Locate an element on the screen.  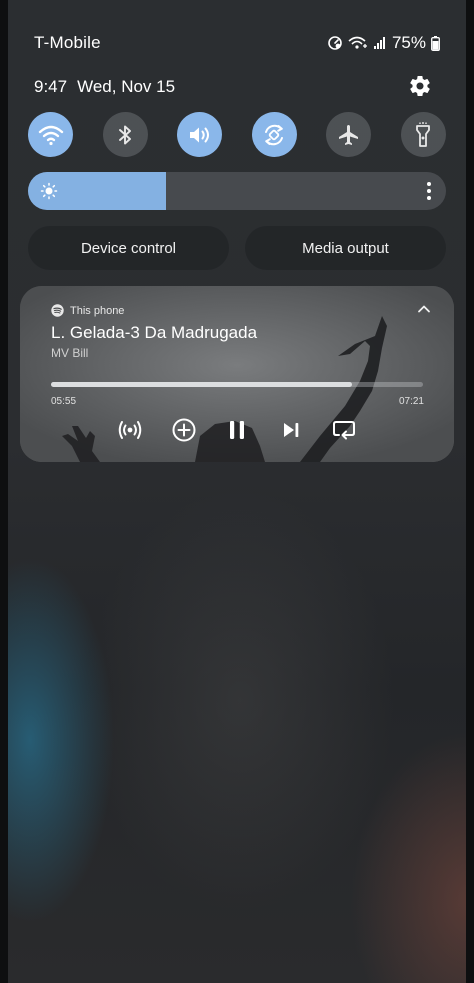
bluetooth-icon is located at coordinates (125, 134).